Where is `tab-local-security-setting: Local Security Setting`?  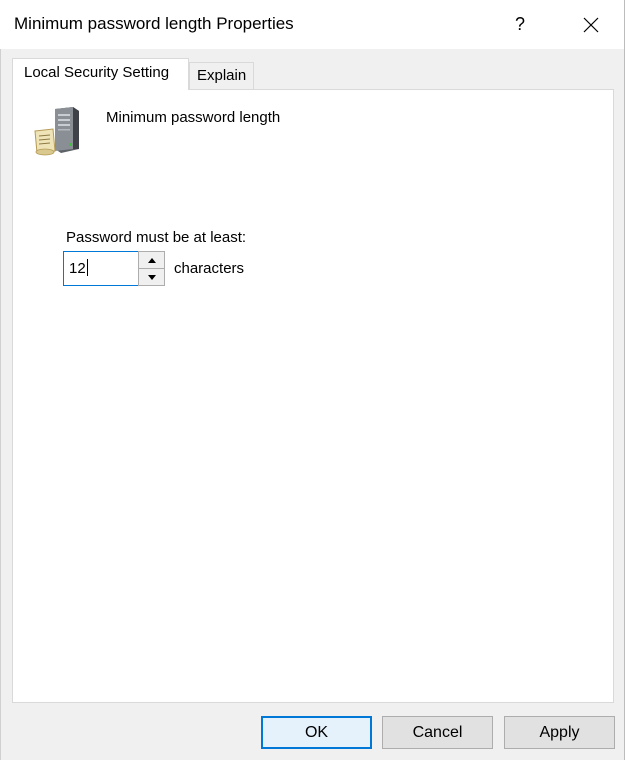 tab-local-security-setting: Local Security Setting is located at coordinates (100, 74).